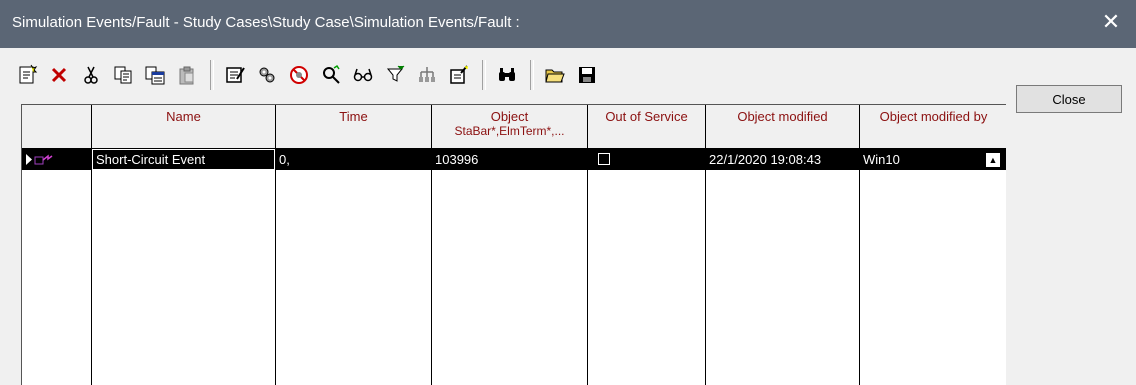  What do you see at coordinates (782, 127) in the screenshot?
I see `column-header-object-modified: Object modified` at bounding box center [782, 127].